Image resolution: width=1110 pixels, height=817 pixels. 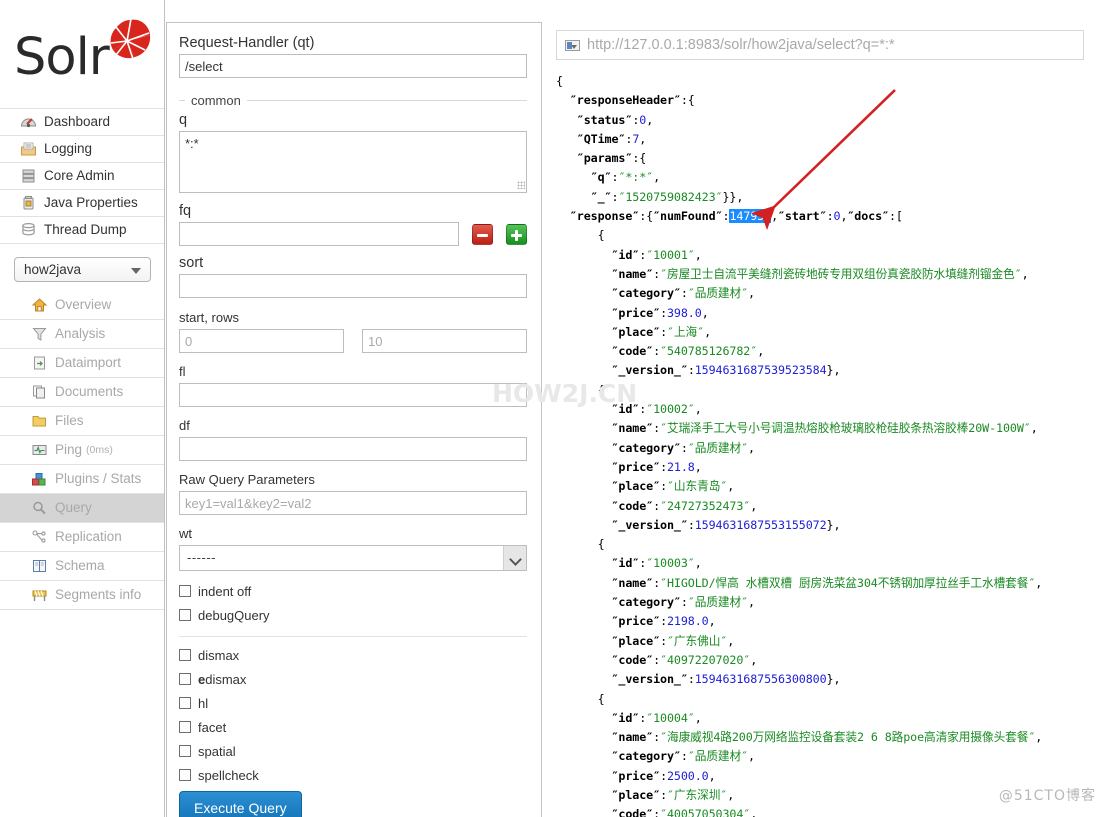 What do you see at coordinates (353, 341) in the screenshot?
I see `start-rows-row` at bounding box center [353, 341].